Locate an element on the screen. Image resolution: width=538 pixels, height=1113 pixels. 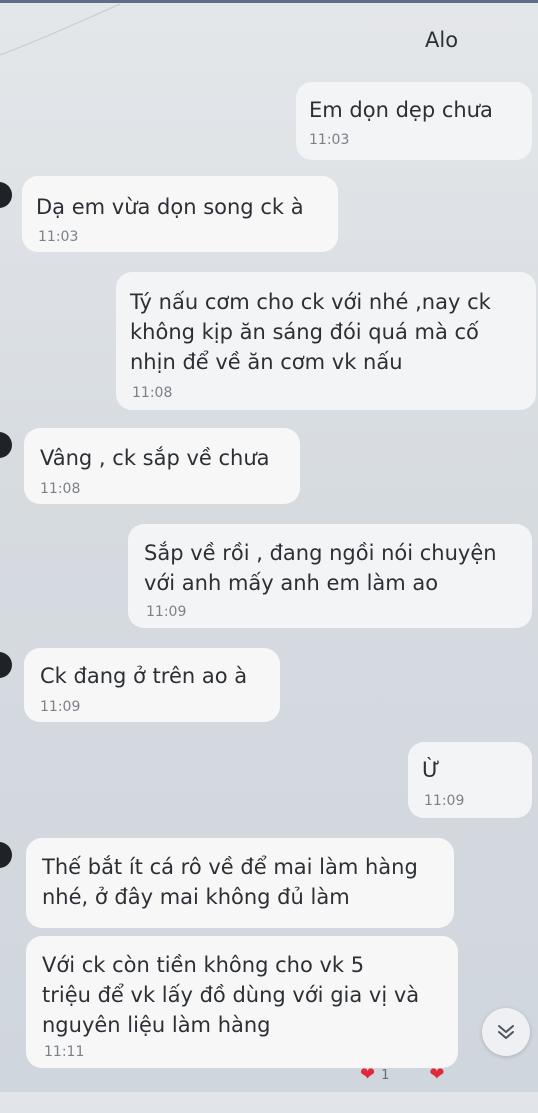
message-bubble-incoming: Ck đang ở trên ao à 11:09 is located at coordinates (152, 685).